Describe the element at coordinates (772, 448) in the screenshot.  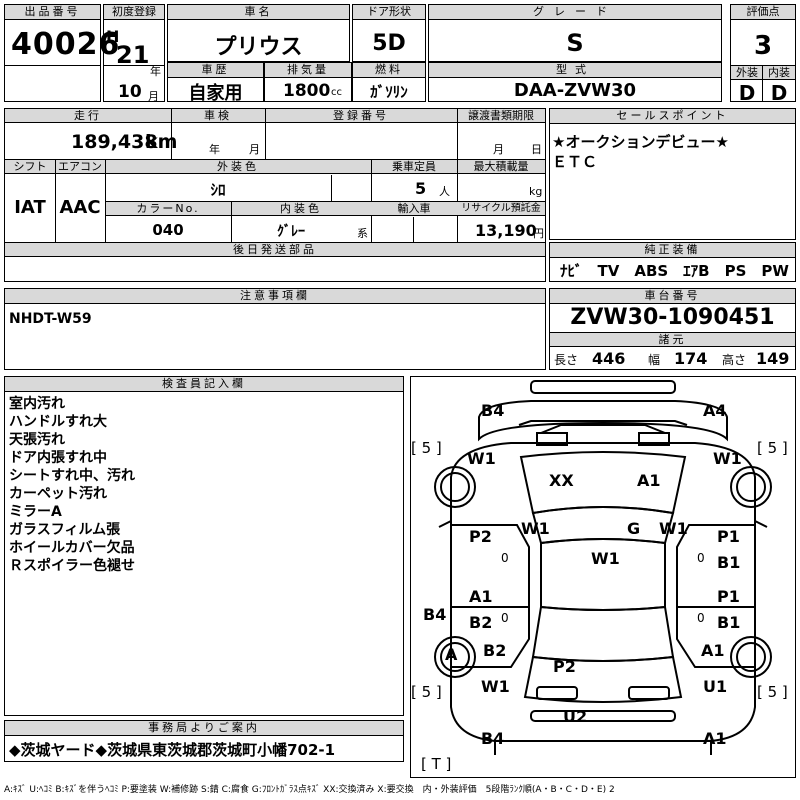
I see `mark-tread-fr: [ 5 ]` at that location.